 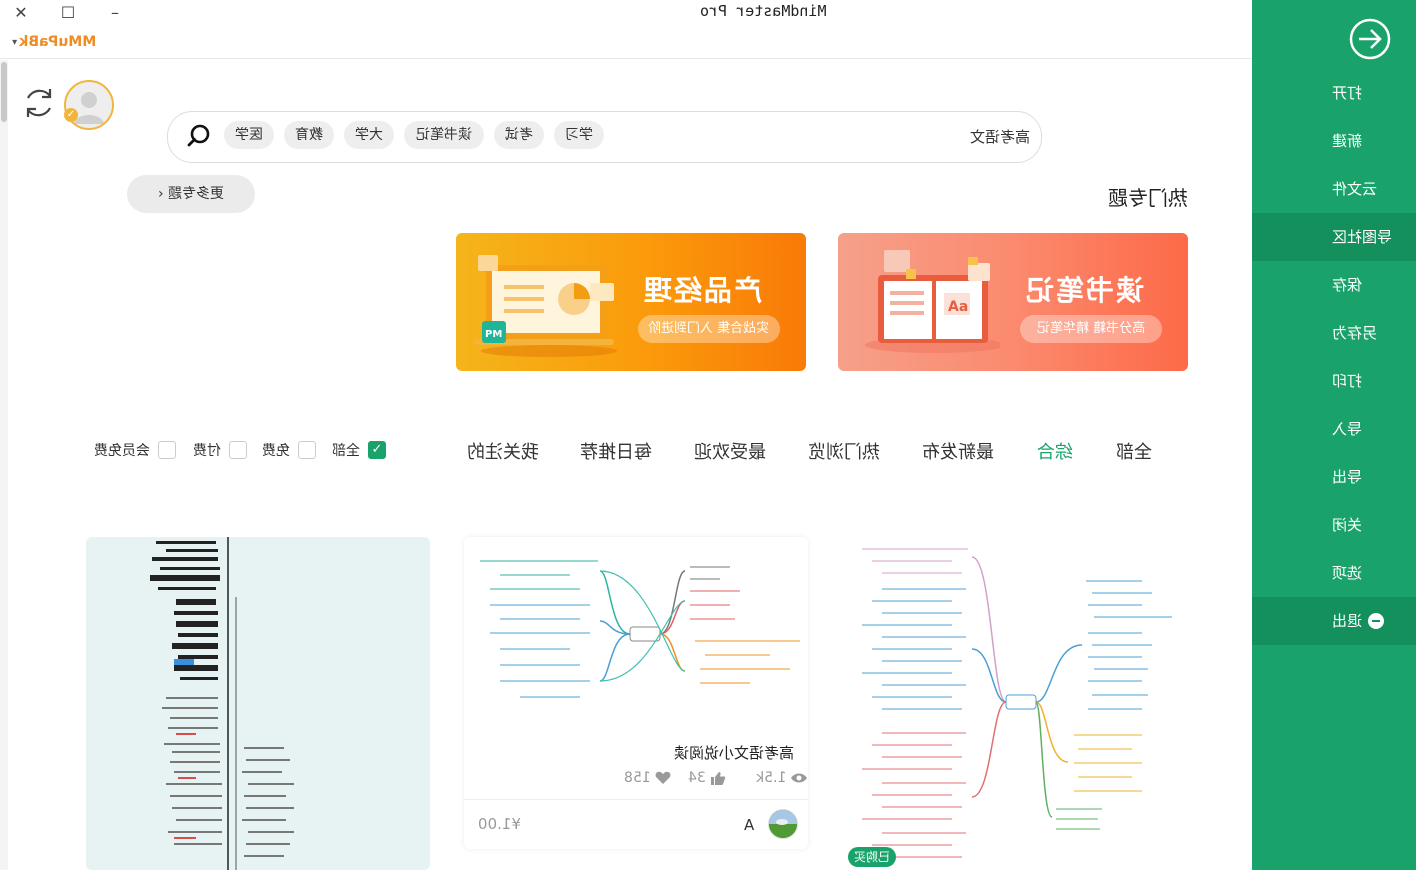 I want to click on tag-exam: 考试, so click(x=519, y=135).